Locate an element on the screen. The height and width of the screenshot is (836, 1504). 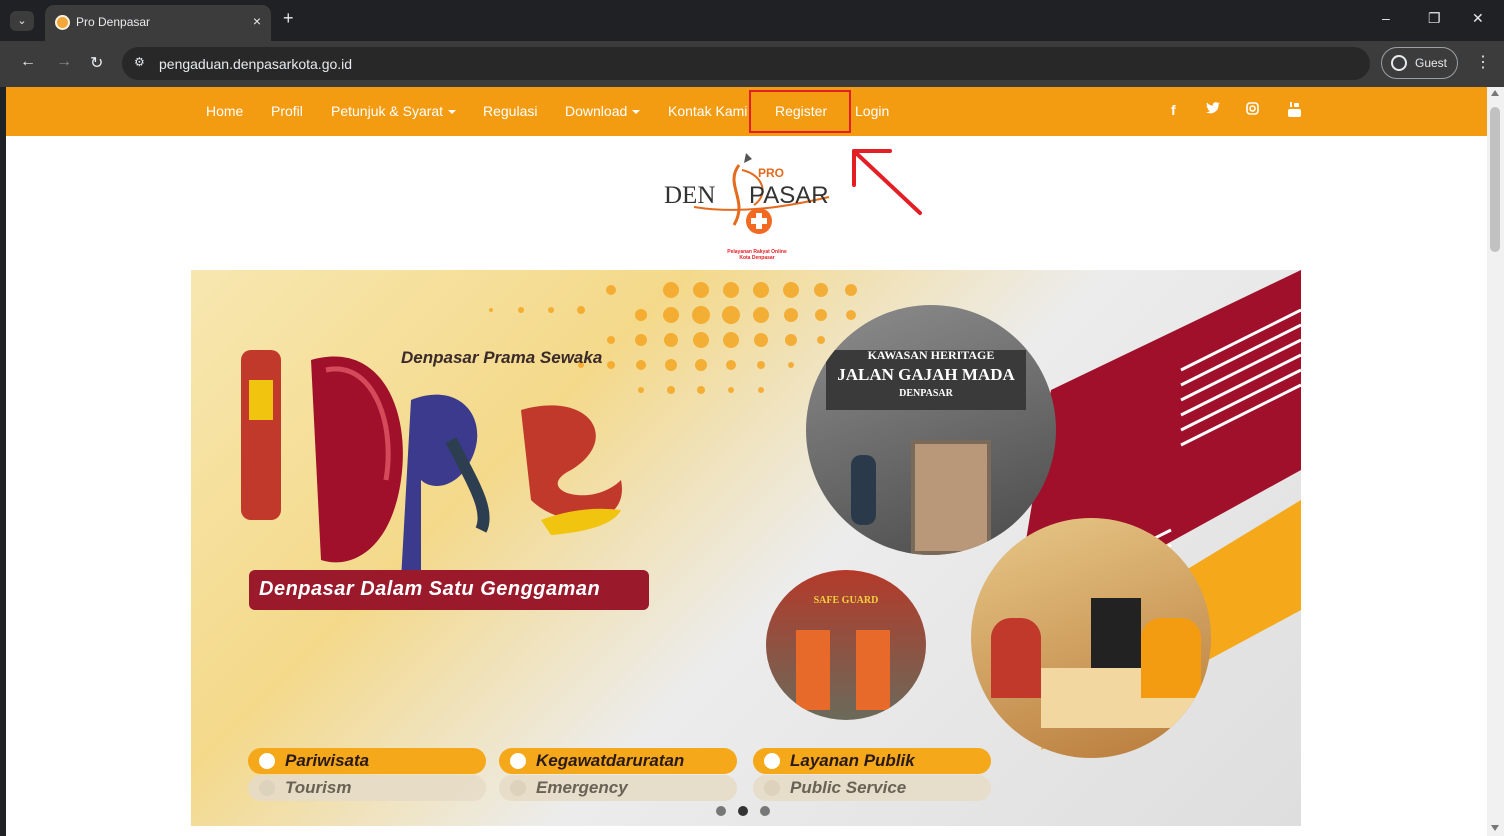
nav-login: Login is located at coordinates (872, 111).